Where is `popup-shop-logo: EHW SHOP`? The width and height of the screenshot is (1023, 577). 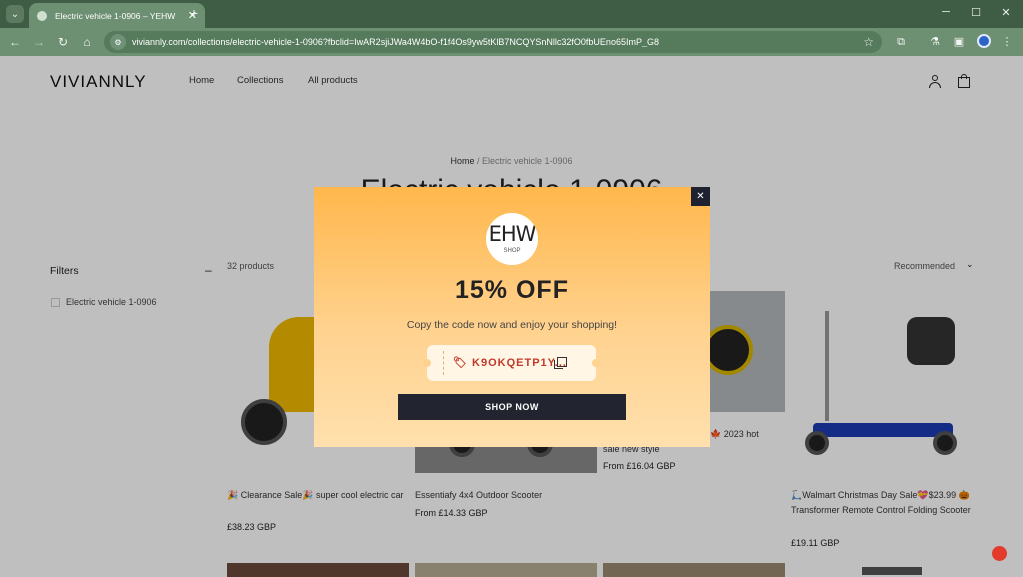
popup-shop-logo: EHW SHOP is located at coordinates (512, 239).